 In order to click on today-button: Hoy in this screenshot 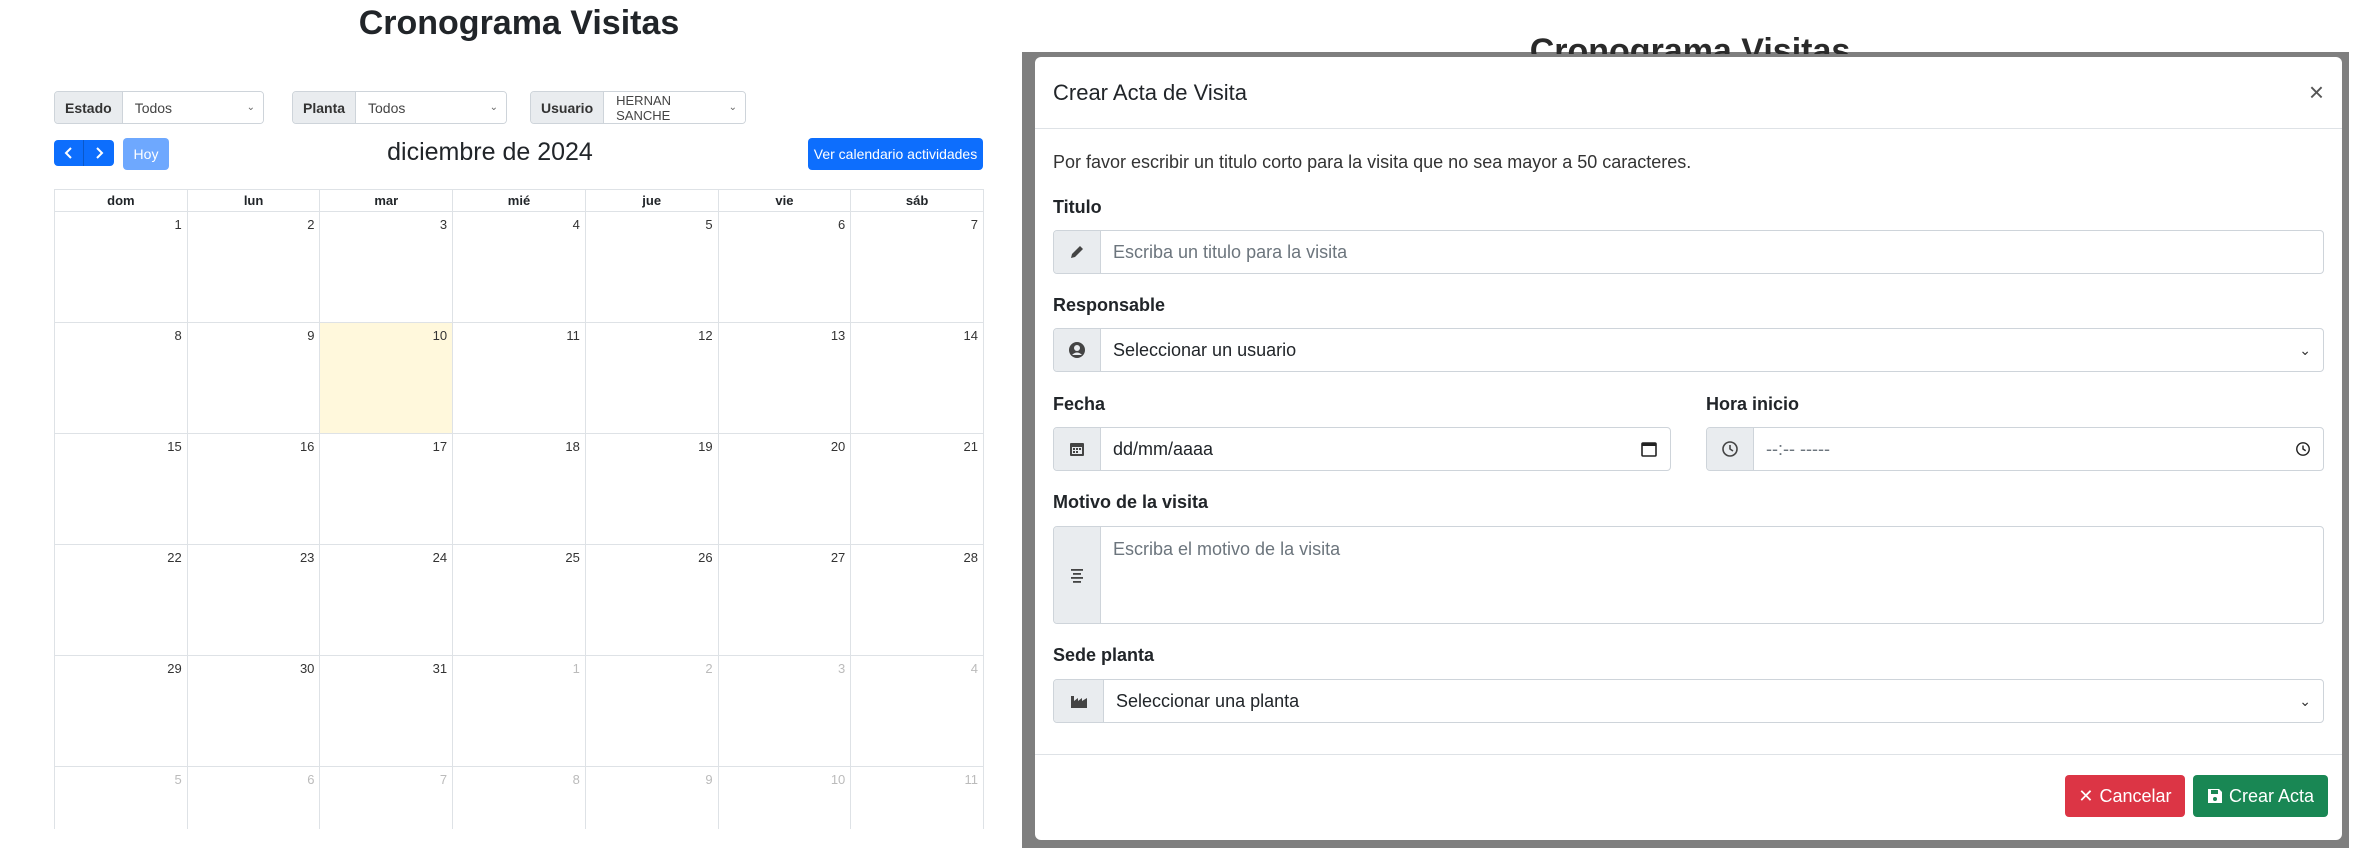, I will do `click(146, 154)`.